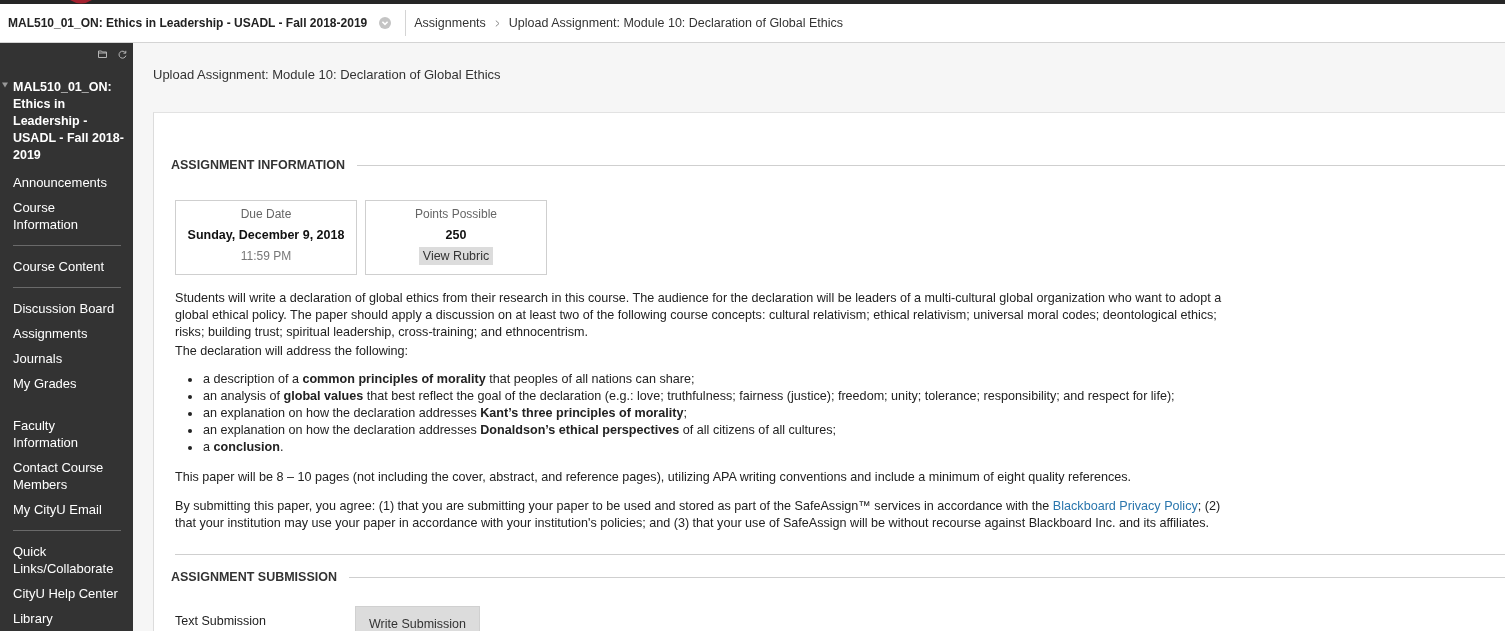 This screenshot has width=1505, height=631. Describe the element at coordinates (122, 54) in the screenshot. I see `refresh-icon` at that location.